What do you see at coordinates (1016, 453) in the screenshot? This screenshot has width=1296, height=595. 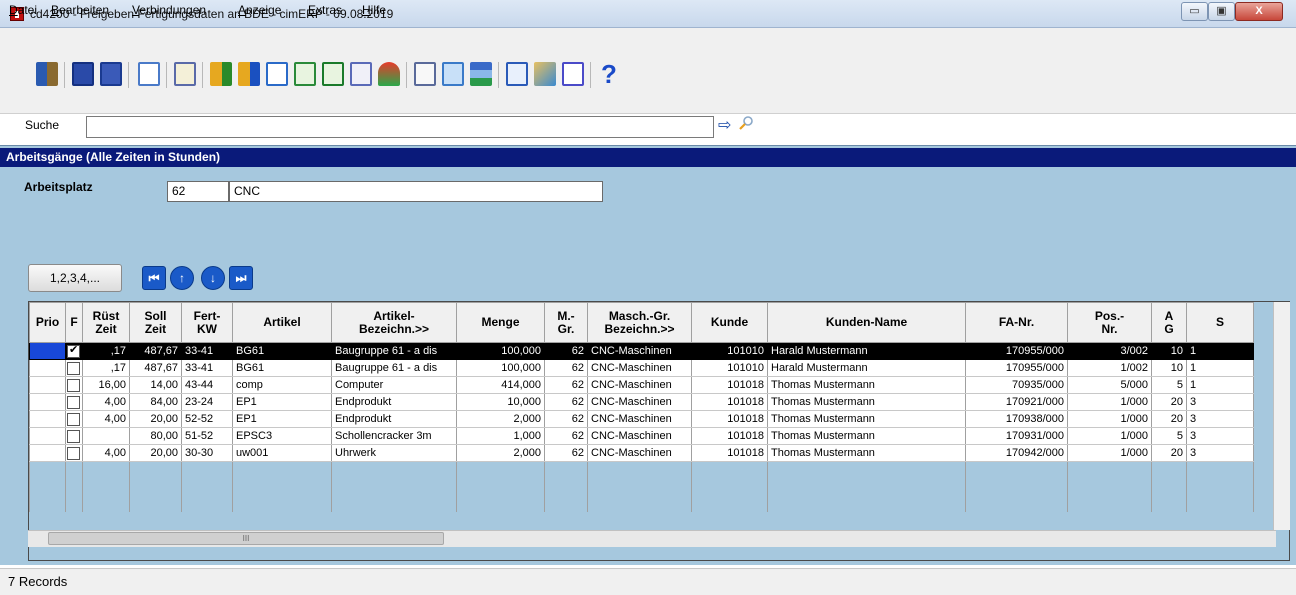 I see `fa-cell: 170942/000` at bounding box center [1016, 453].